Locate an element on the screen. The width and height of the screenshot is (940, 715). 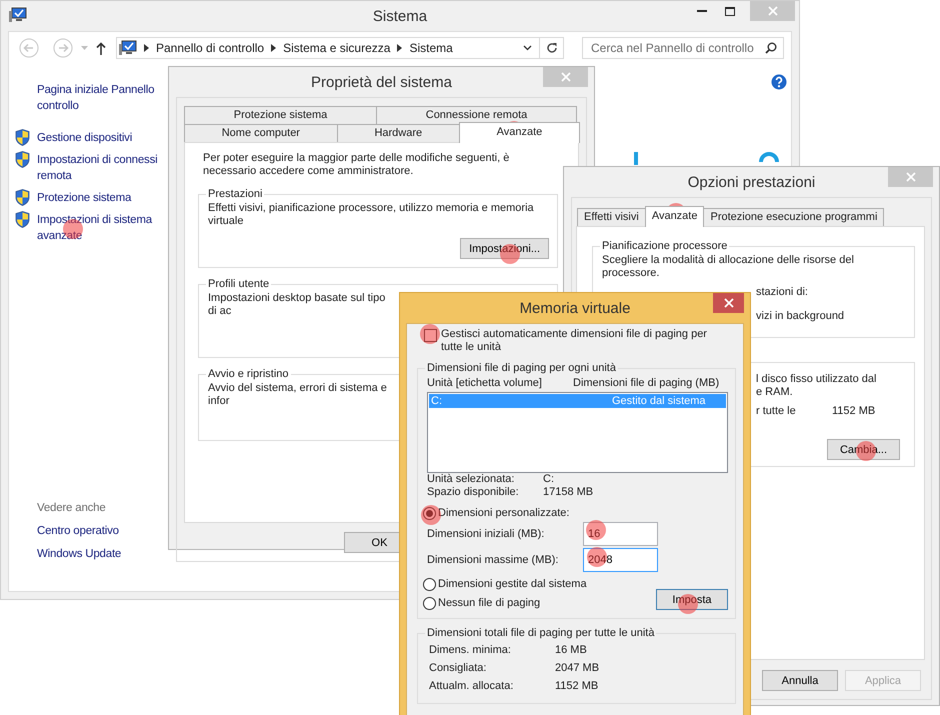
radio-label: Dimensioni personalizzate: is located at coordinates (504, 513).